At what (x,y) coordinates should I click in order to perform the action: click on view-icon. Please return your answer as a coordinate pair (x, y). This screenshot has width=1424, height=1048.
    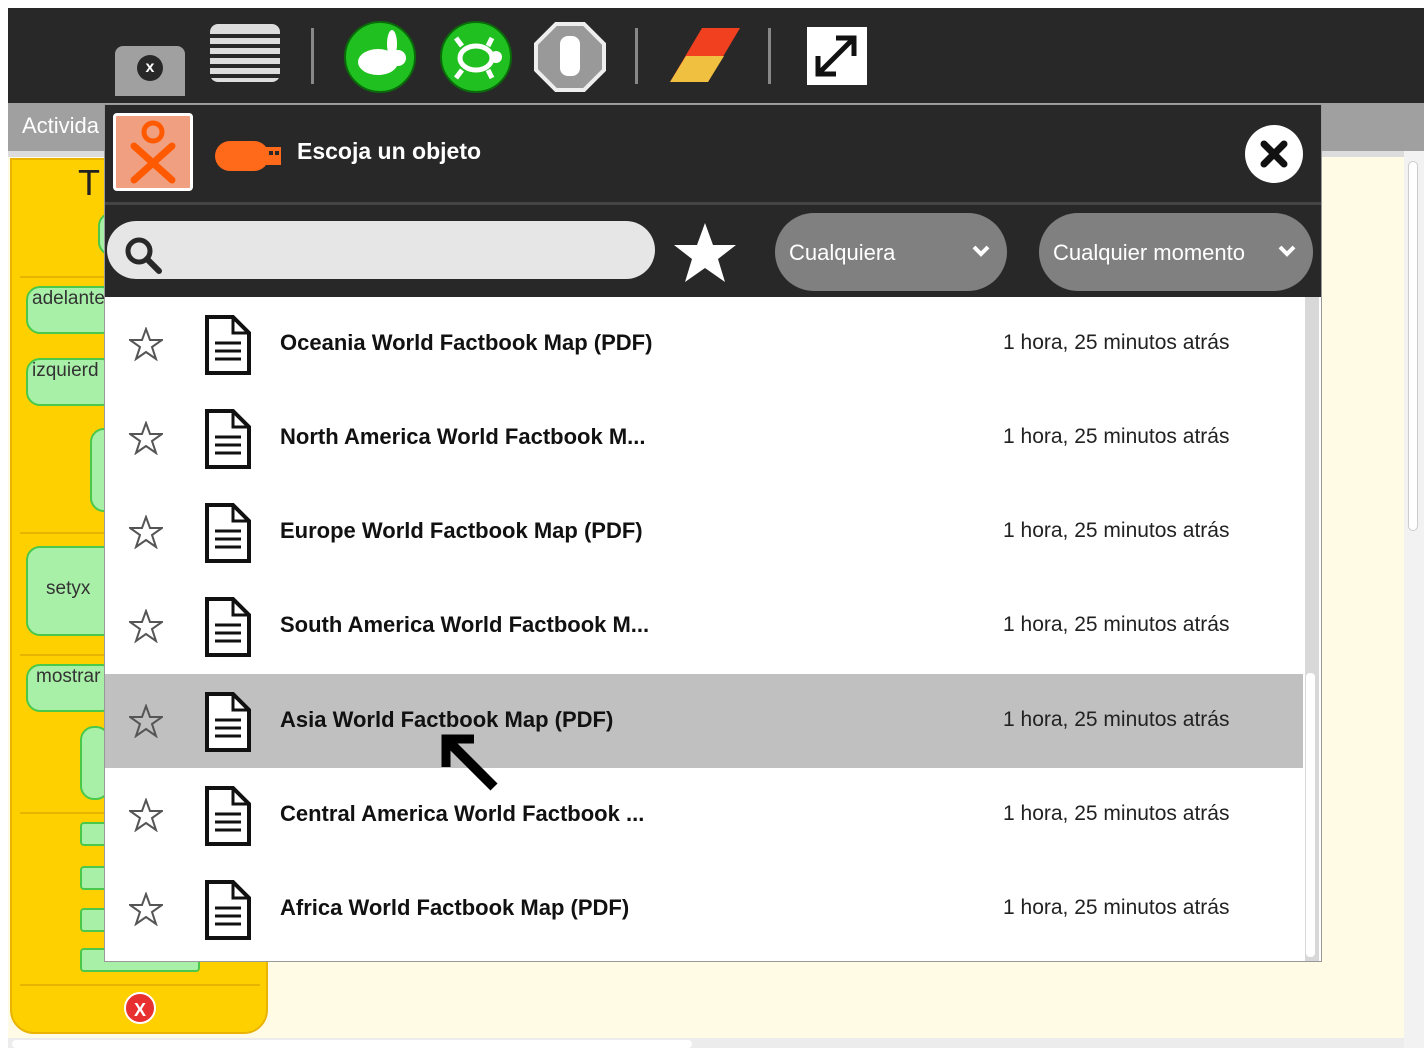
    Looking at the image, I should click on (246, 54).